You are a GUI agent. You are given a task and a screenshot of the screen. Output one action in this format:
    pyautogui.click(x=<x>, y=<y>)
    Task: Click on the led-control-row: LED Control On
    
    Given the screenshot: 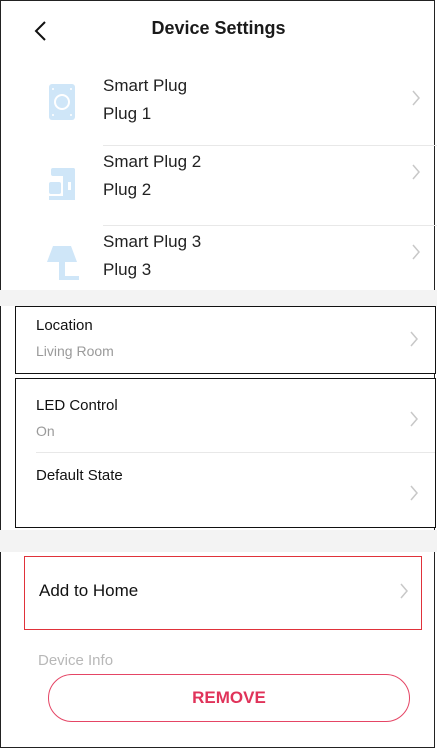 What is the action you would take?
    pyautogui.click(x=225, y=416)
    